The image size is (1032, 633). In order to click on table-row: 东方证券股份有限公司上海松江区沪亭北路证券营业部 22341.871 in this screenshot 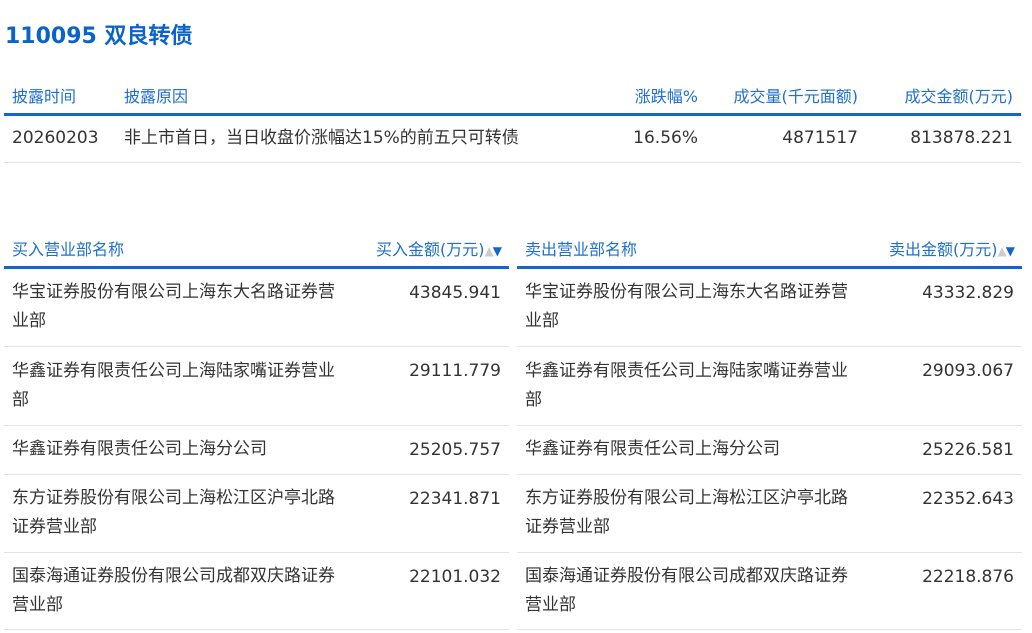, I will do `click(256, 513)`.